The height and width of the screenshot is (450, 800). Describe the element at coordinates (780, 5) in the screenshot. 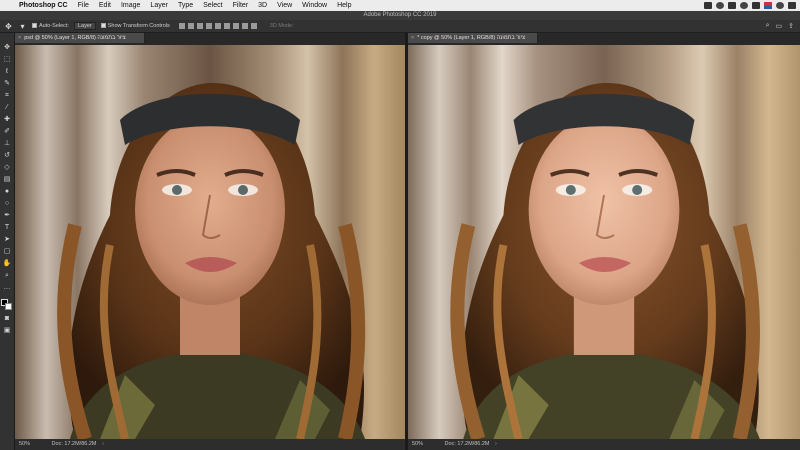

I see `status-search-icon` at that location.